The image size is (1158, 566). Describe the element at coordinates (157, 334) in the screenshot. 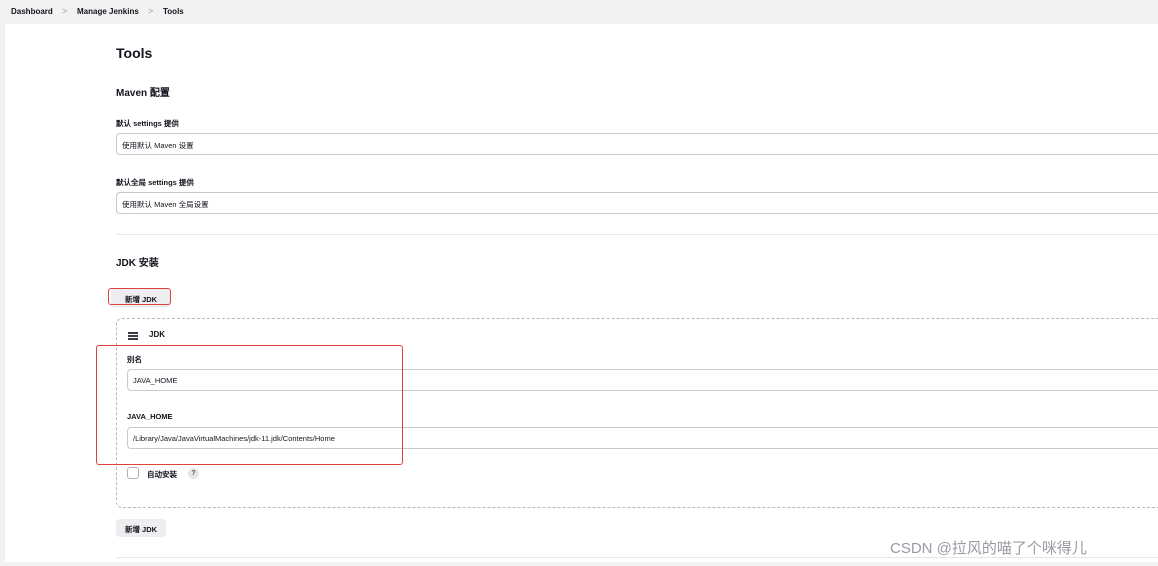

I see `jdk-card-title: JDK` at that location.